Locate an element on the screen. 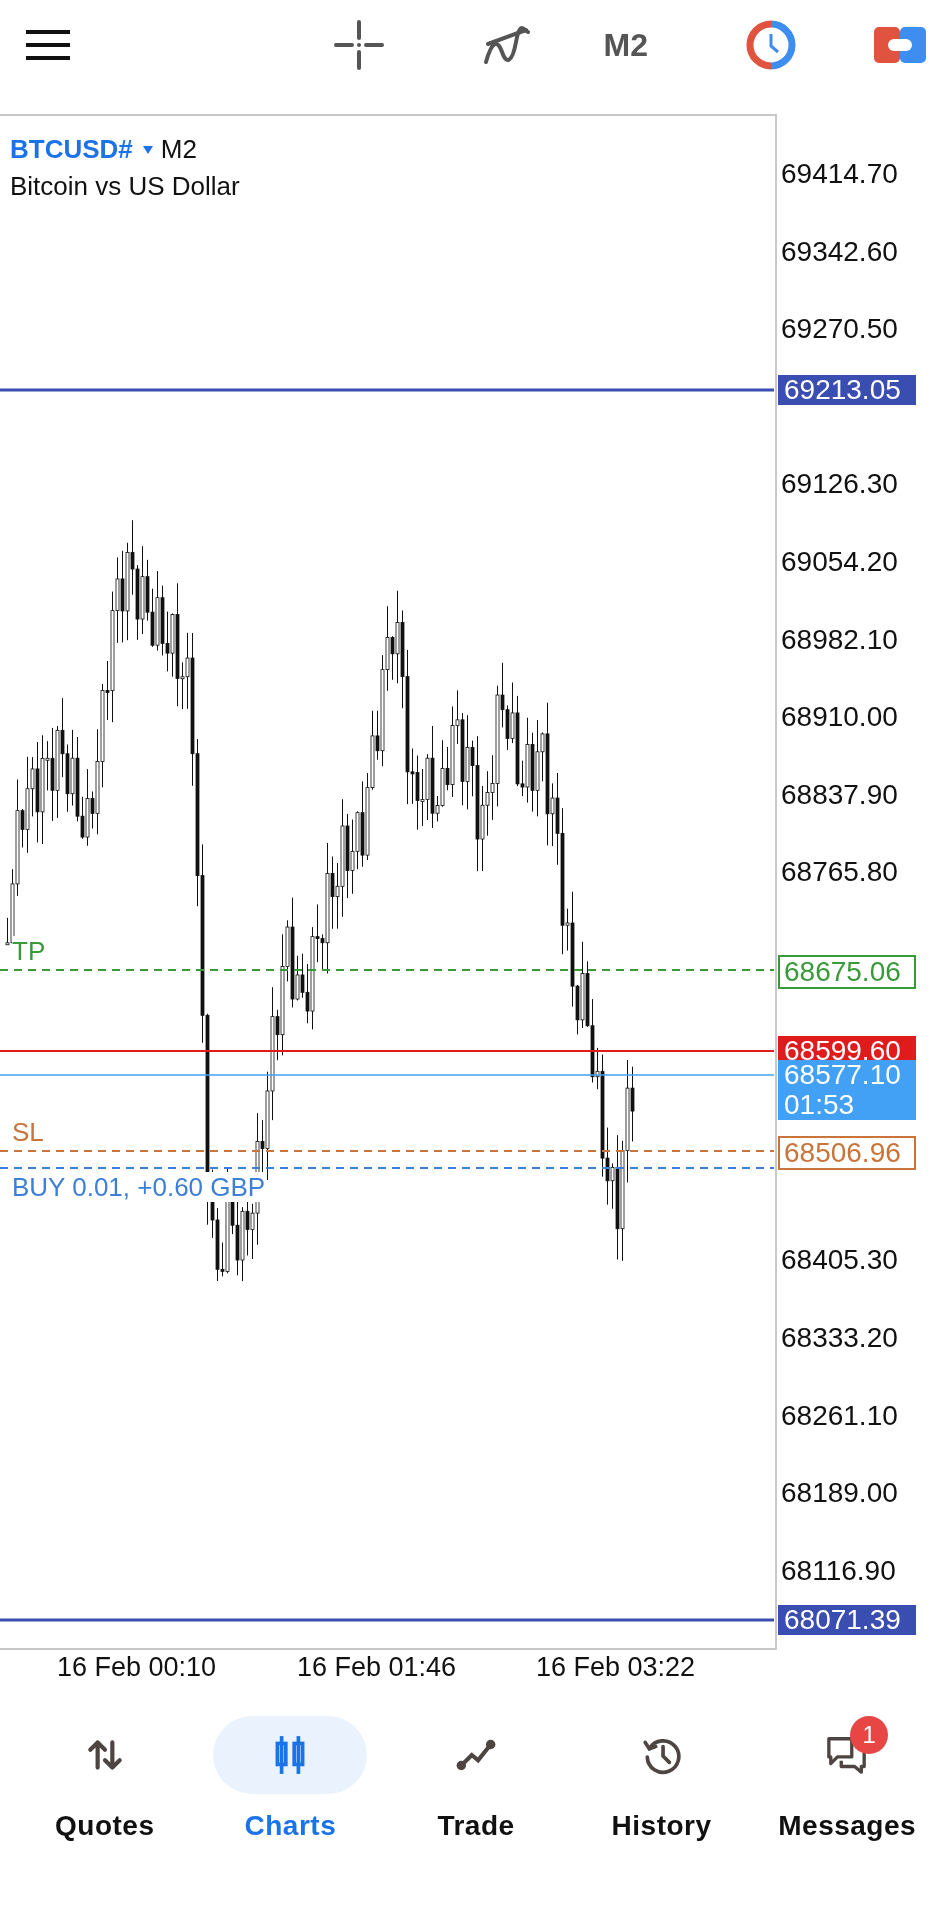 Image resolution: width=952 pixels, height=1920 pixels. price-tick: 68189.00 is located at coordinates (839, 1493).